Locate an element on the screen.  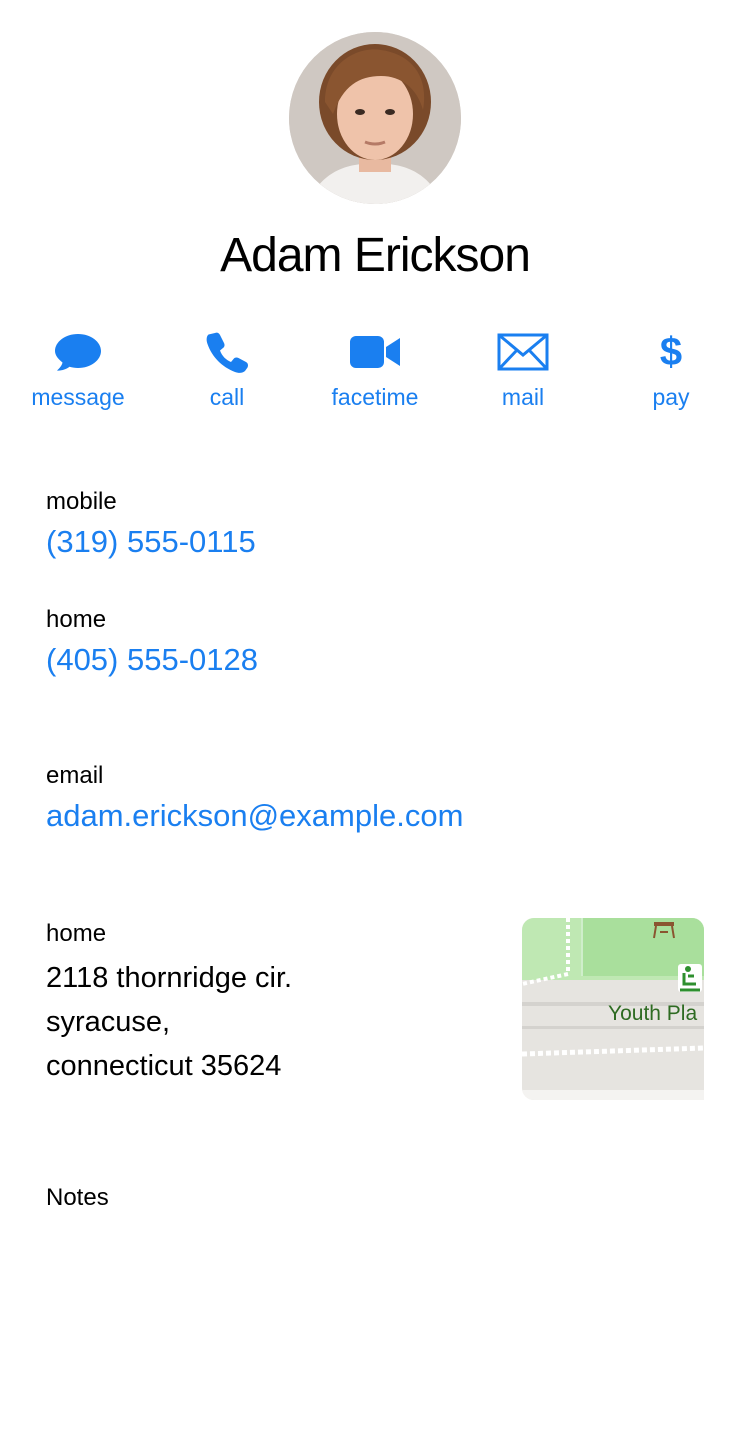
avatar-photo is located at coordinates (375, 118).